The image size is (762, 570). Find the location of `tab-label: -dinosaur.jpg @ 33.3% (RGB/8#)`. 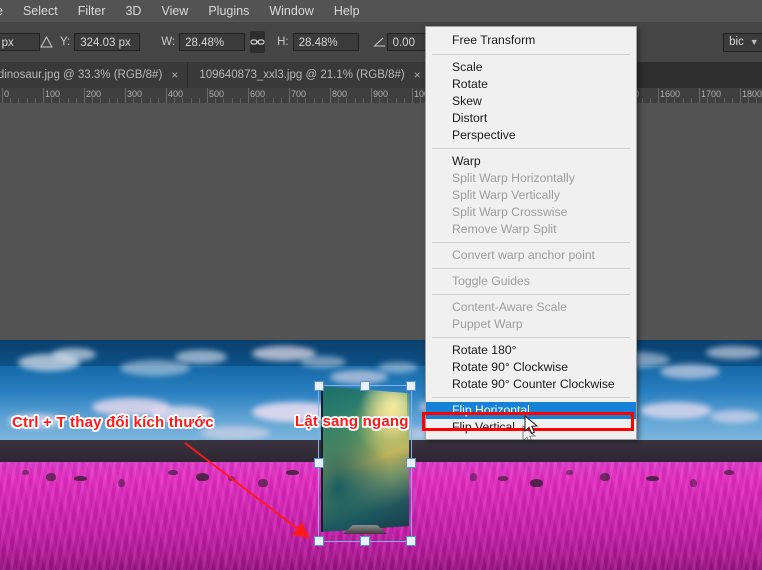

tab-label: -dinosaur.jpg @ 33.3% (RGB/8#) is located at coordinates (81, 75).